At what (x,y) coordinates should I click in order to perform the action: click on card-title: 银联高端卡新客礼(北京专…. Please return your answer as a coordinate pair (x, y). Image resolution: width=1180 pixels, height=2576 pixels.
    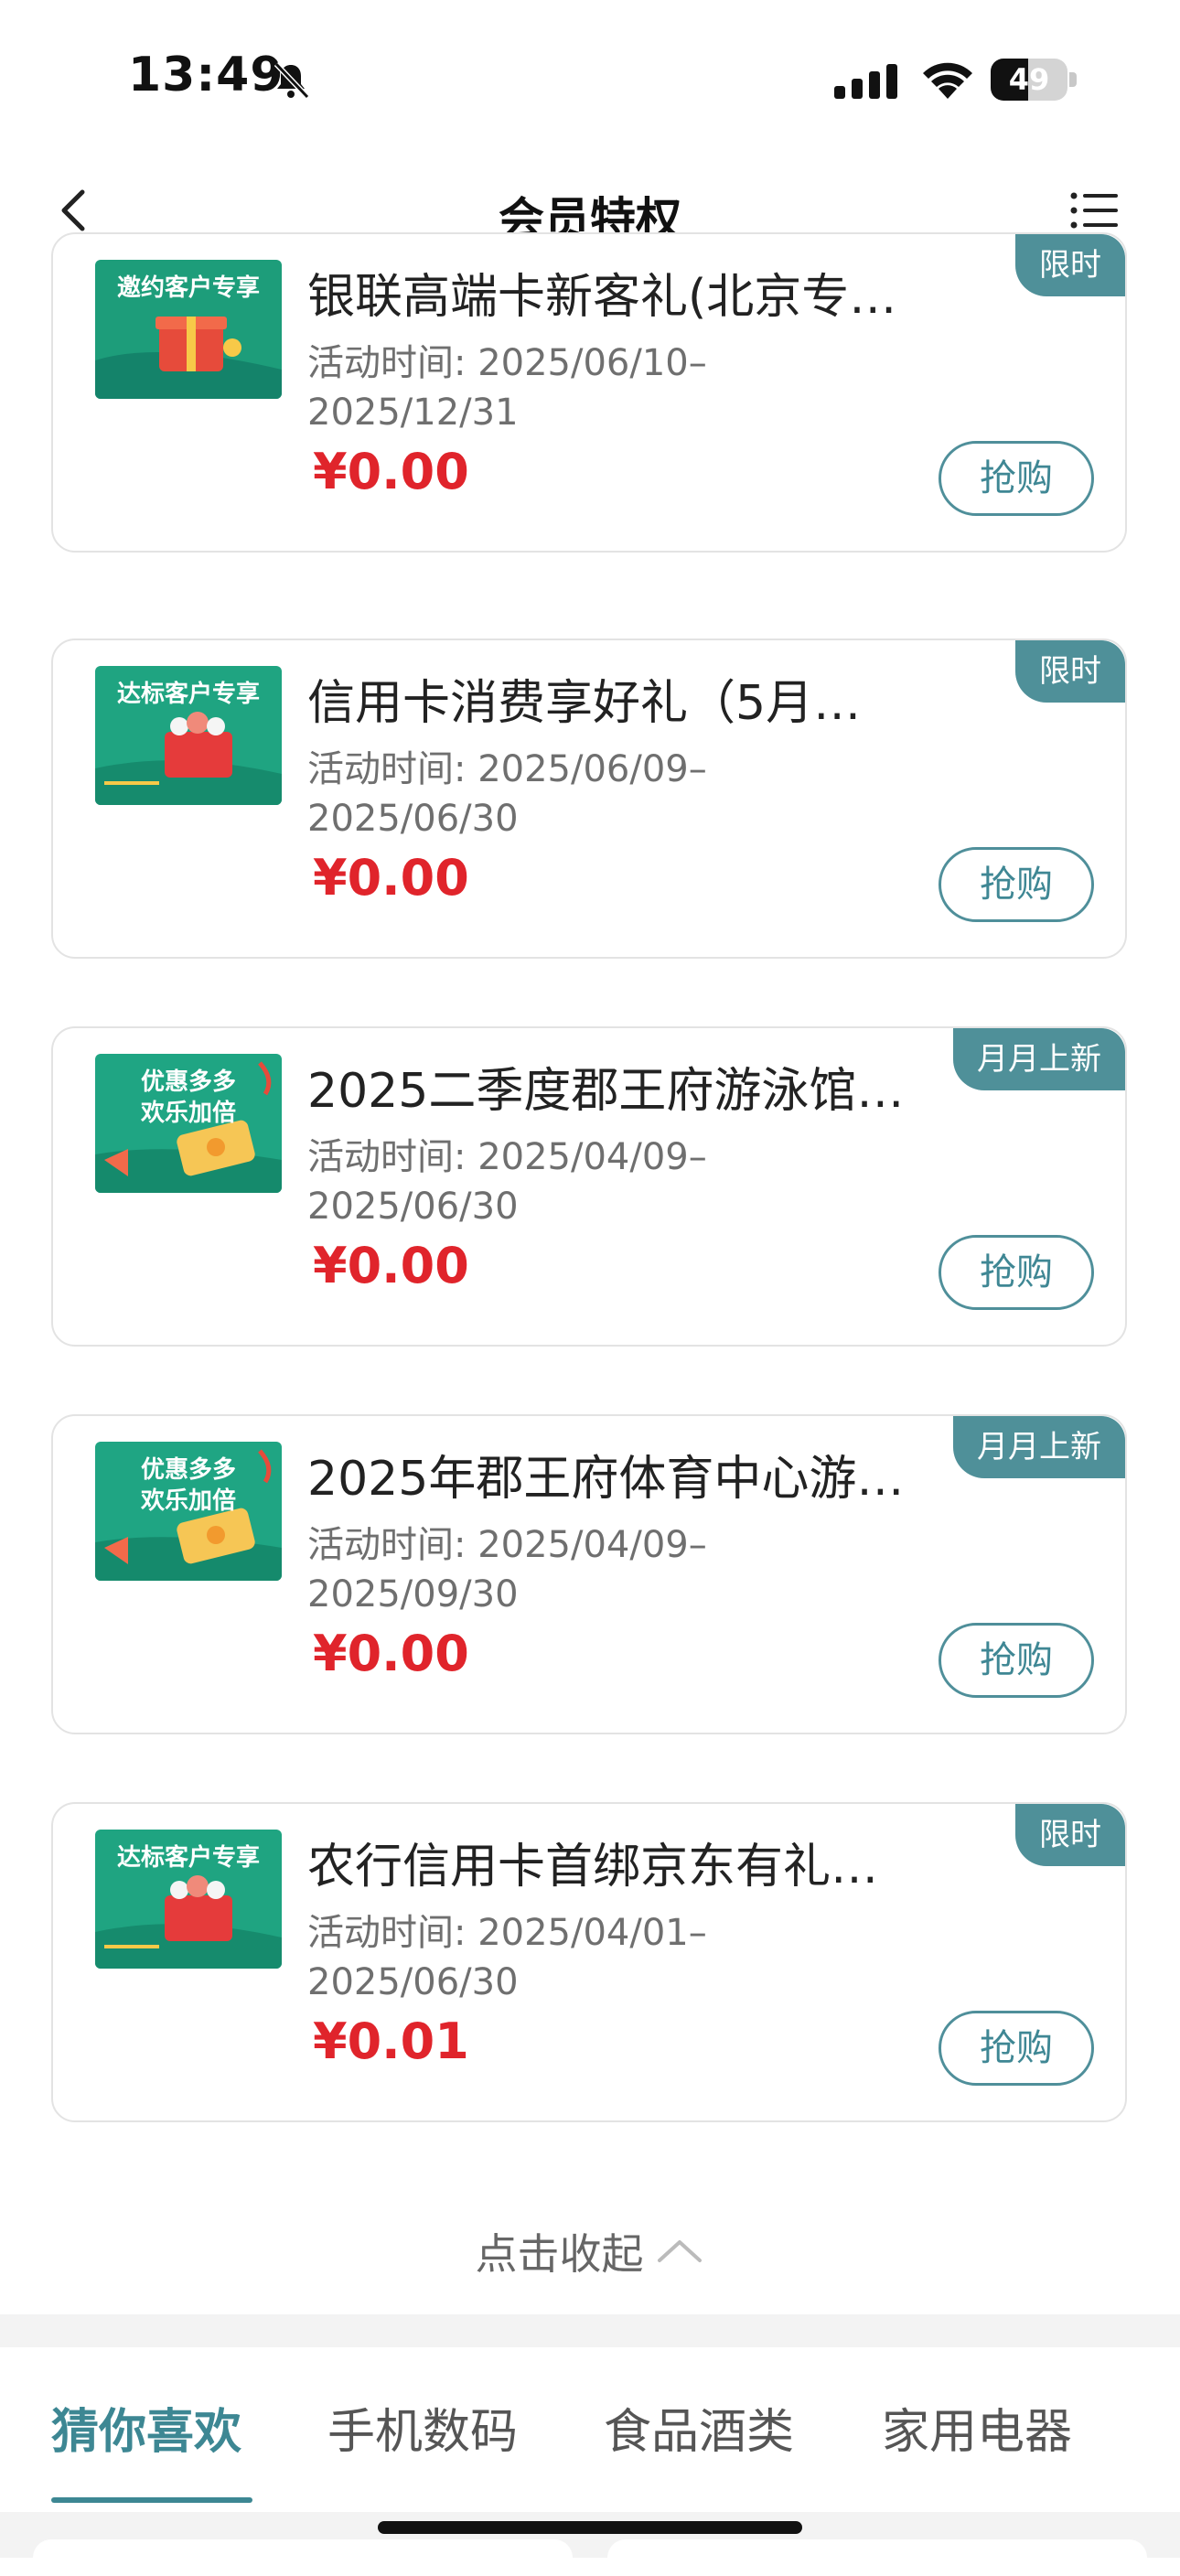
    Looking at the image, I should click on (602, 298).